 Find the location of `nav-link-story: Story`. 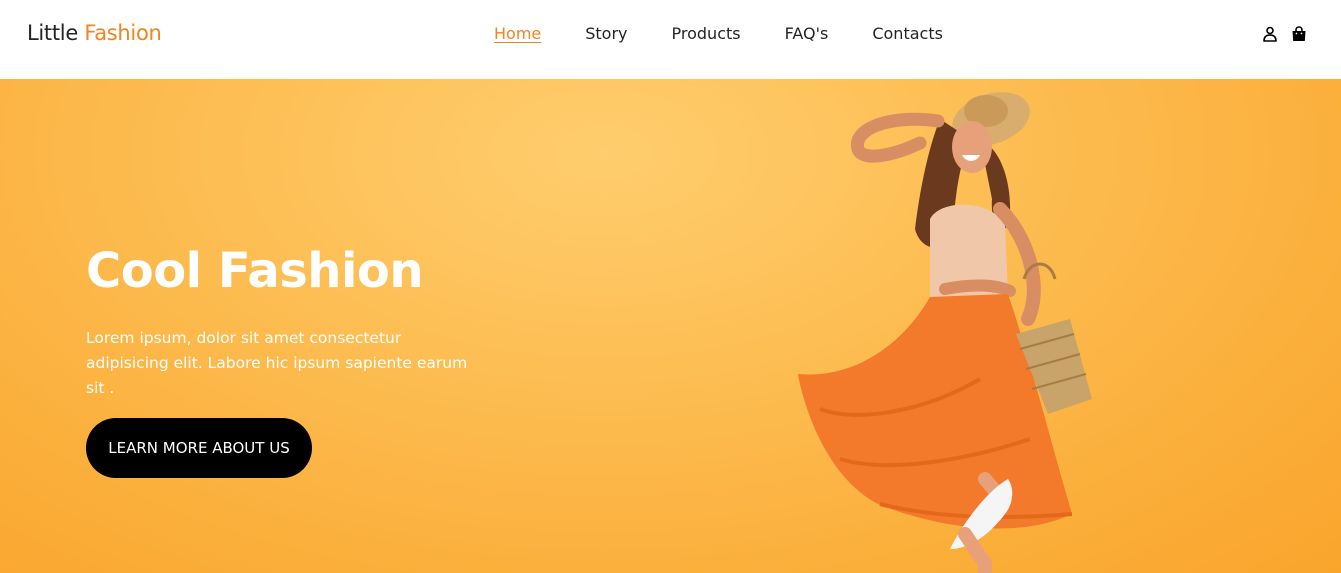

nav-link-story: Story is located at coordinates (606, 33).